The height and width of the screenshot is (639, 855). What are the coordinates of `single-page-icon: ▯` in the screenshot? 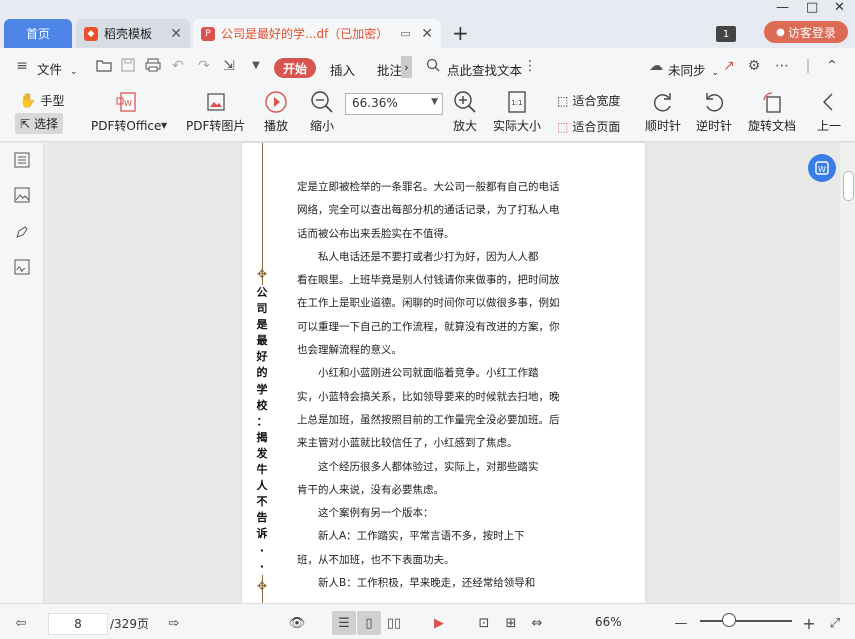 It's located at (369, 623).